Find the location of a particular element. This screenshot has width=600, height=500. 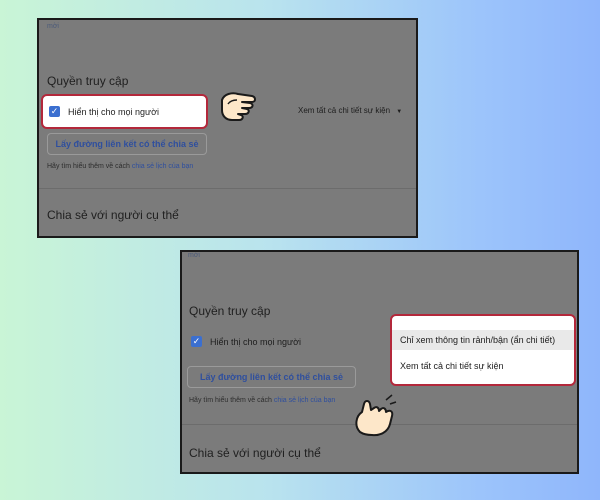

divider is located at coordinates (227, 188).